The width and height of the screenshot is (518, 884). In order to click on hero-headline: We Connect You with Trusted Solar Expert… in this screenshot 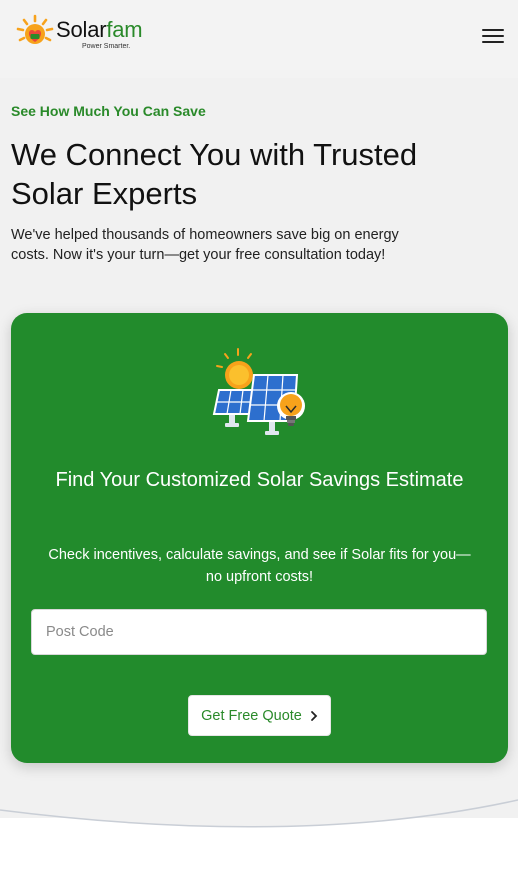, I will do `click(214, 174)`.